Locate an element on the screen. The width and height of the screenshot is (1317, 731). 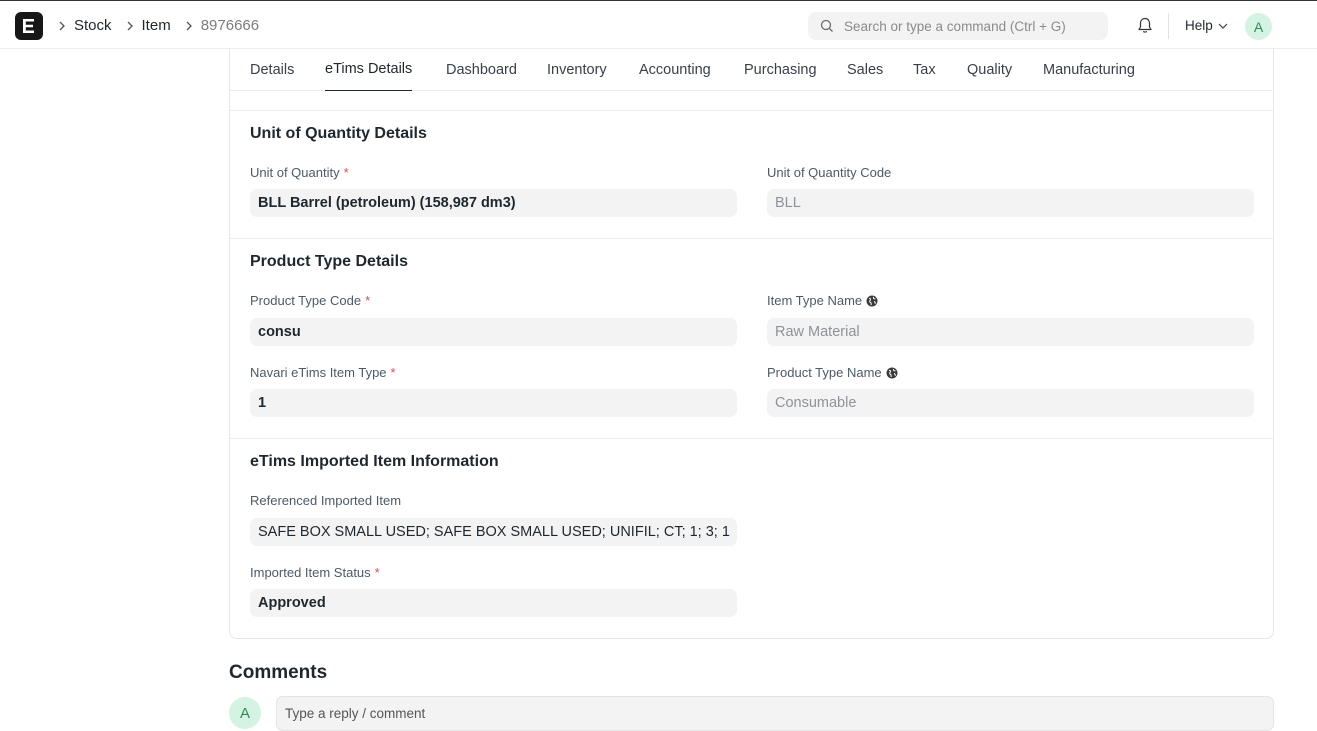
chevron-down-icon is located at coordinates (1223, 26).